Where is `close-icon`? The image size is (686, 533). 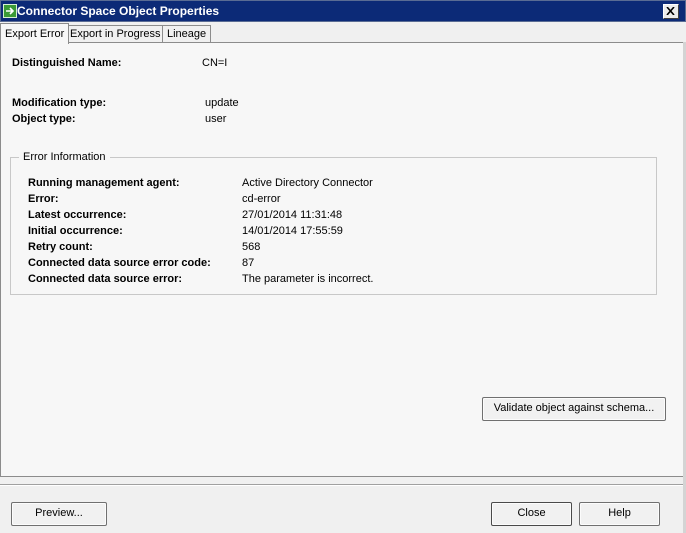
close-icon is located at coordinates (670, 11).